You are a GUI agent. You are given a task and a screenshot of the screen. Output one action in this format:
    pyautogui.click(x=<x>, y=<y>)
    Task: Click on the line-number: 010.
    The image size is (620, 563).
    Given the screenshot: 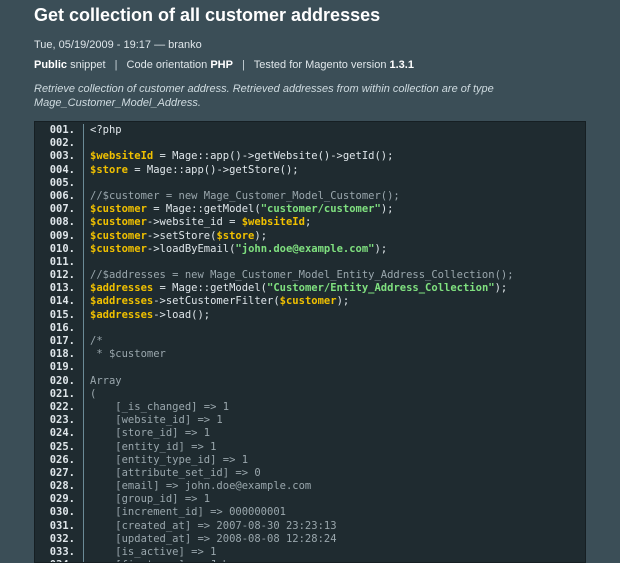 What is the action you would take?
    pyautogui.click(x=59, y=249)
    